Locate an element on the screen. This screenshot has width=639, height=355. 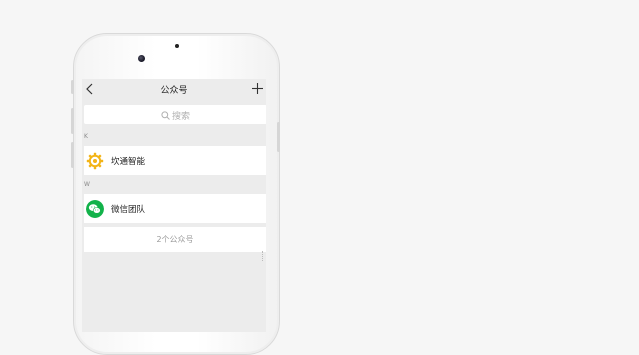
list-item-wechat-team: 微信团队 is located at coordinates (175, 208).